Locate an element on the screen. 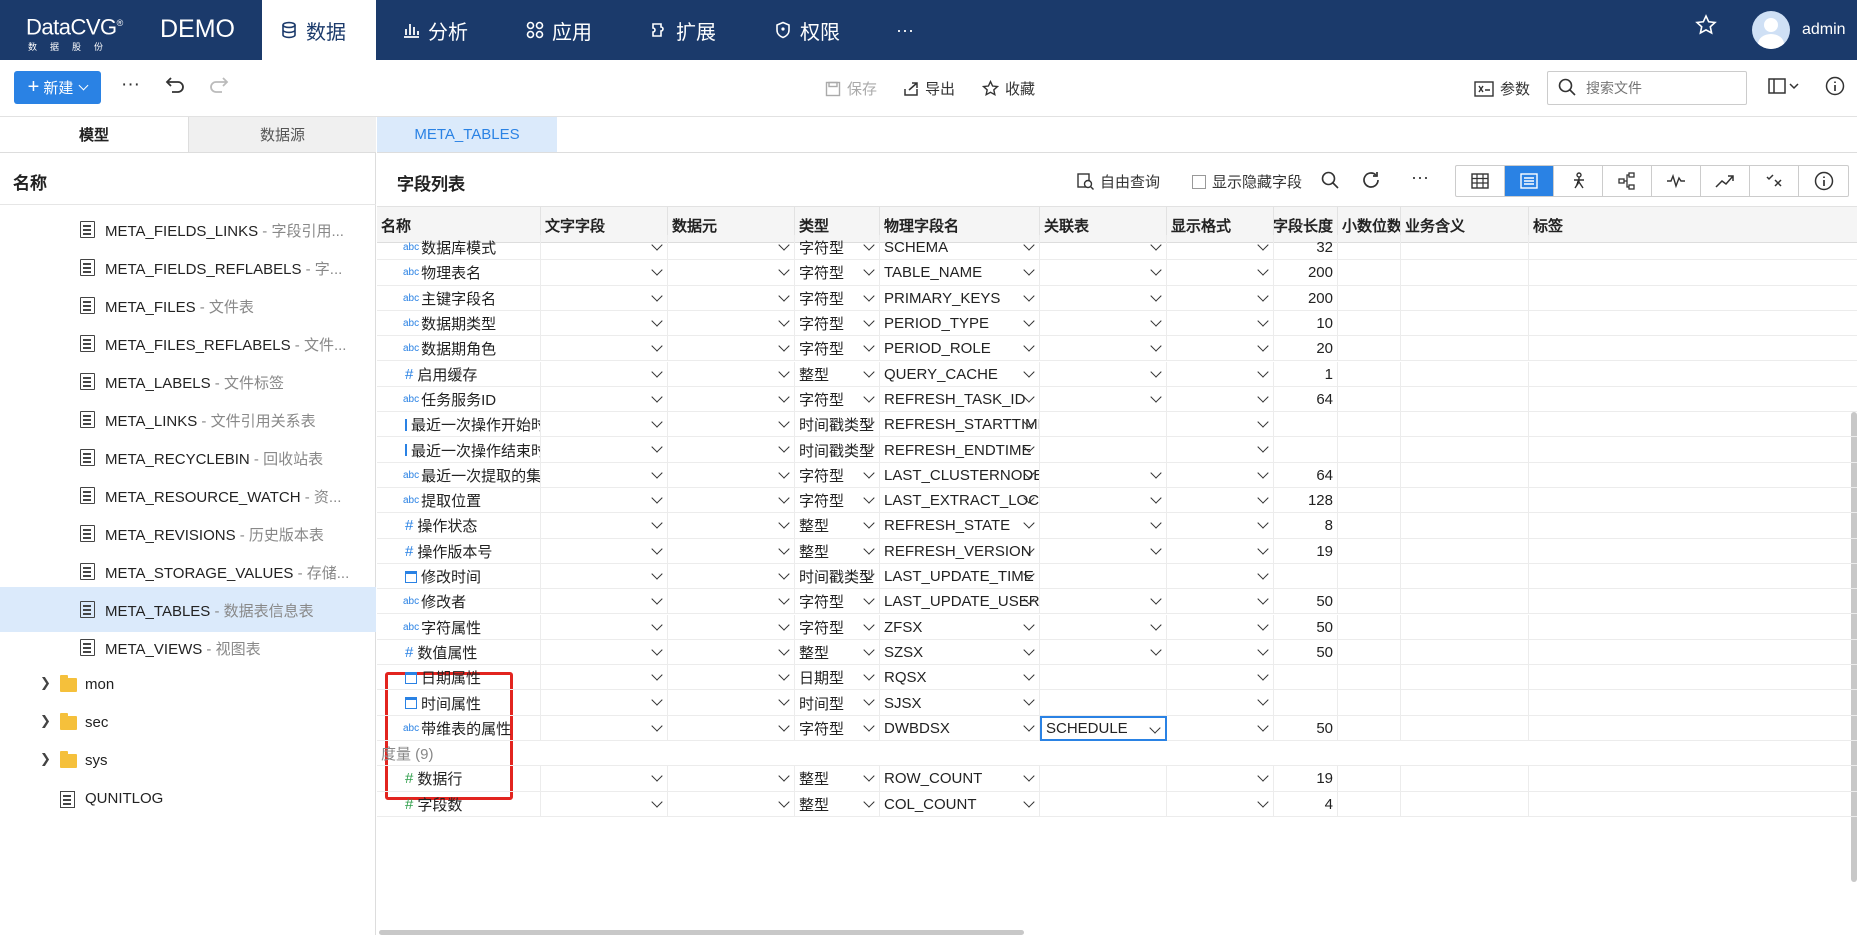 The height and width of the screenshot is (935, 1857). nav-more-button: ··· is located at coordinates (905, 30).